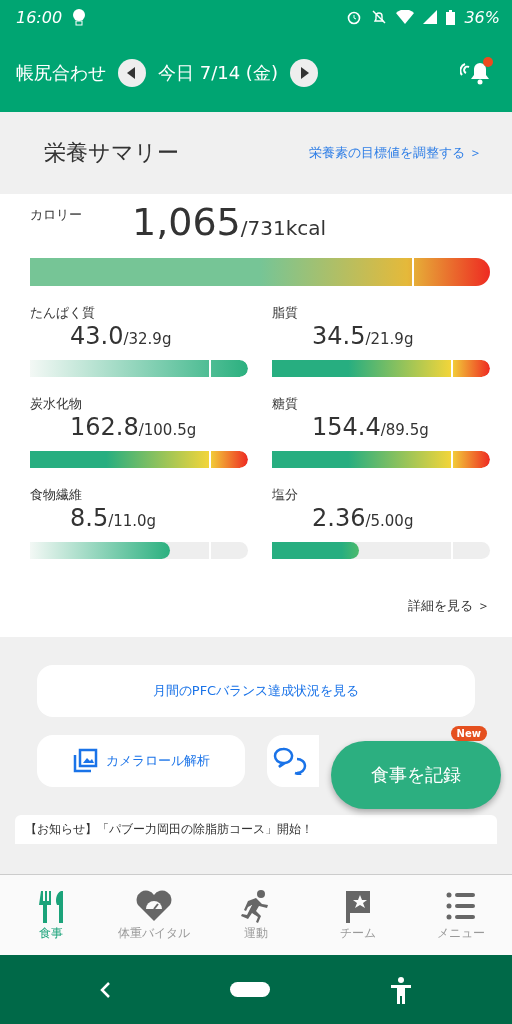 This screenshot has width=512, height=1024. I want to click on back-icon, so click(105, 989).